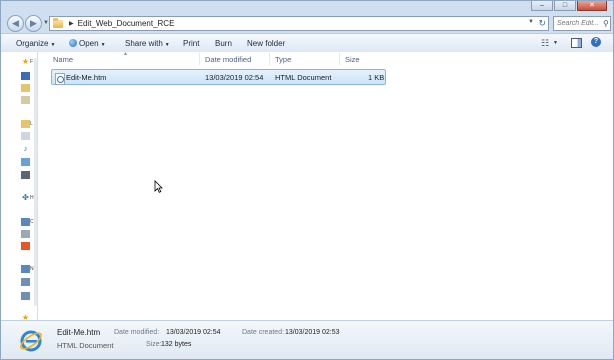 This screenshot has width=614, height=360. Describe the element at coordinates (193, 332) in the screenshot. I see `details-date-modified: 13/03/2019 02:54` at that location.